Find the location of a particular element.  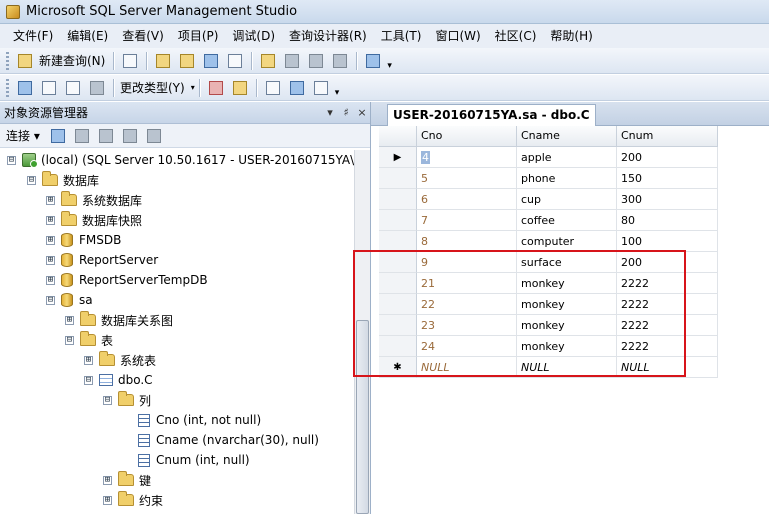

scrollbar-thumb is located at coordinates (362, 417).